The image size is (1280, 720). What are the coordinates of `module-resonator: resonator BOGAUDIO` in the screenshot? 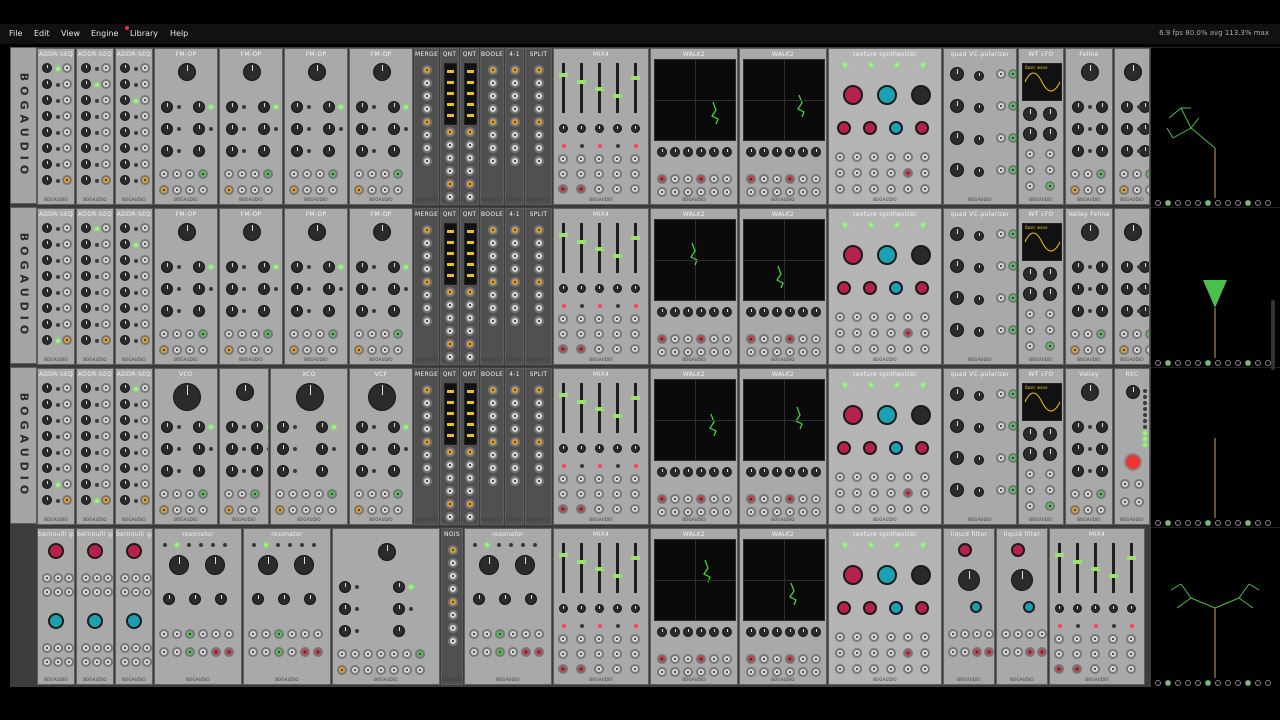 It's located at (198, 606).